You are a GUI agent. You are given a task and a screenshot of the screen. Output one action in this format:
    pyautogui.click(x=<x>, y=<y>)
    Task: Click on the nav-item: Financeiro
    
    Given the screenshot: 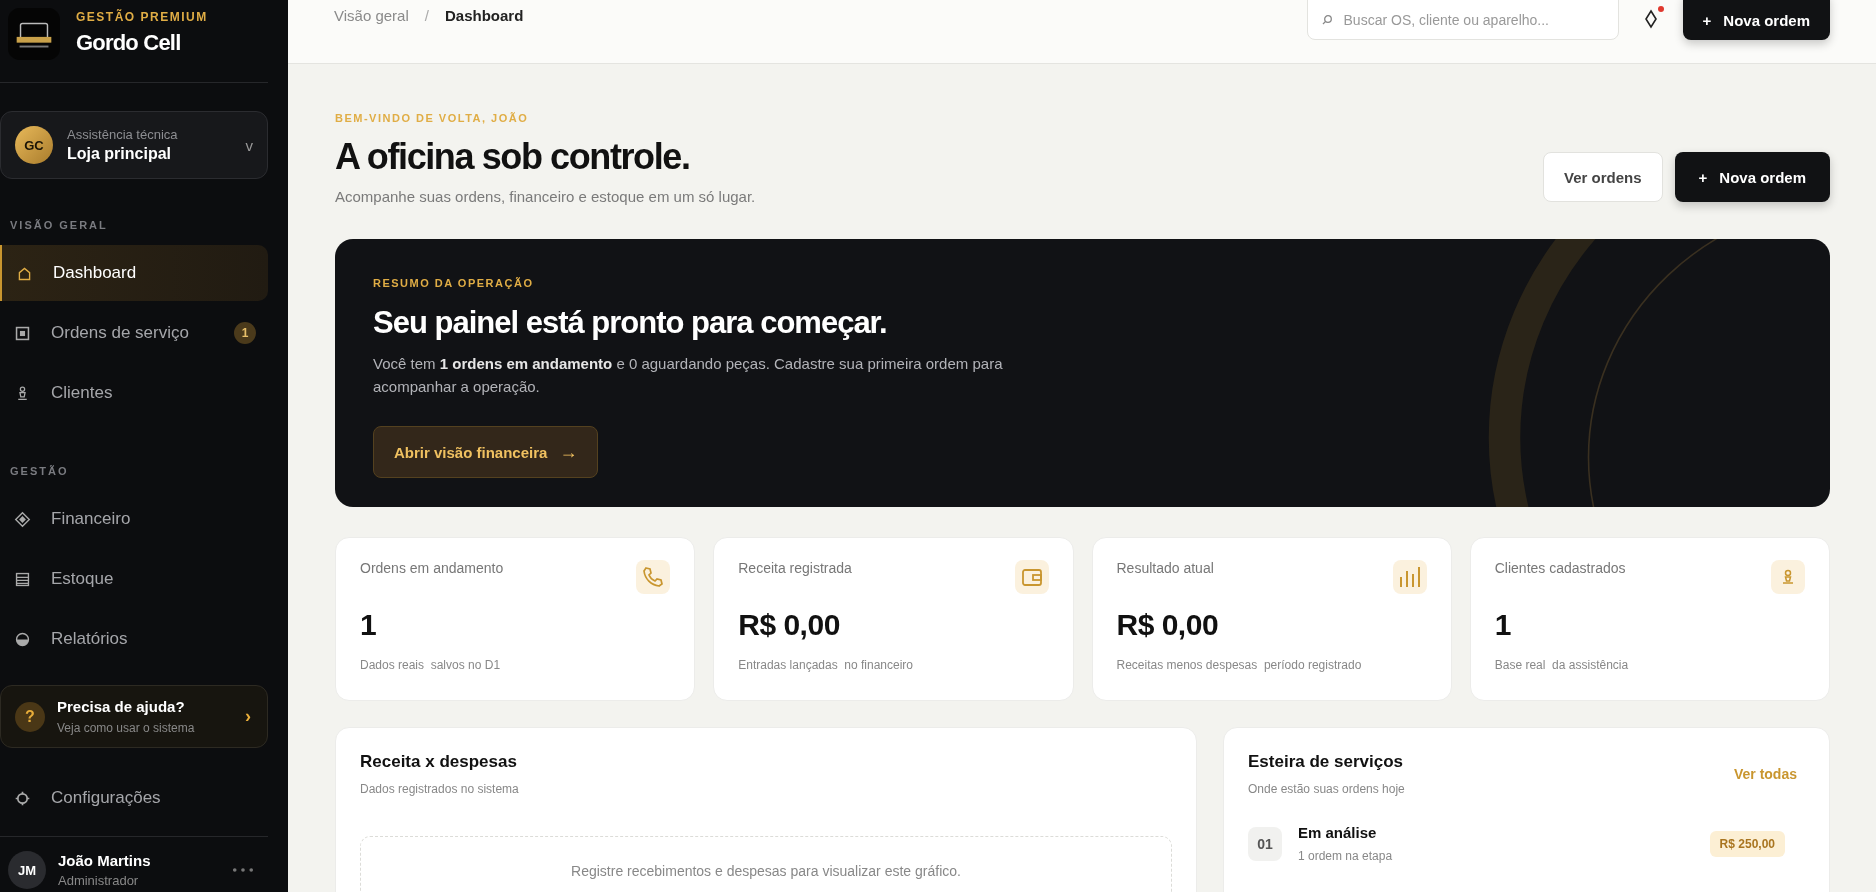 What is the action you would take?
    pyautogui.click(x=134, y=519)
    